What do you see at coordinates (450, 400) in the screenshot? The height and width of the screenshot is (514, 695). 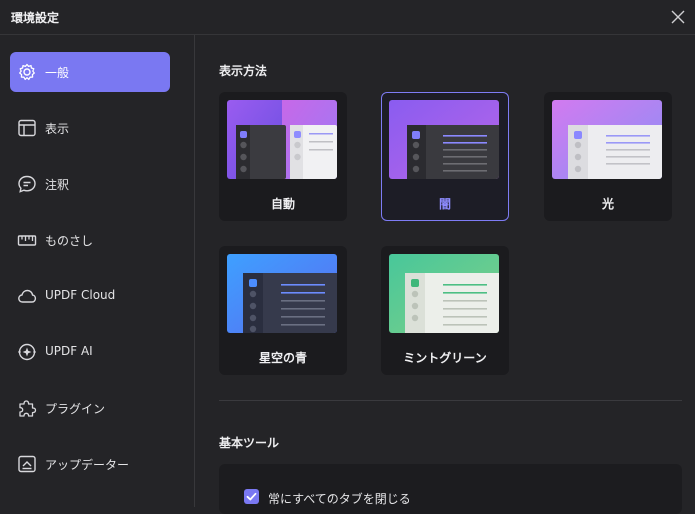 I see `section-divider` at bounding box center [450, 400].